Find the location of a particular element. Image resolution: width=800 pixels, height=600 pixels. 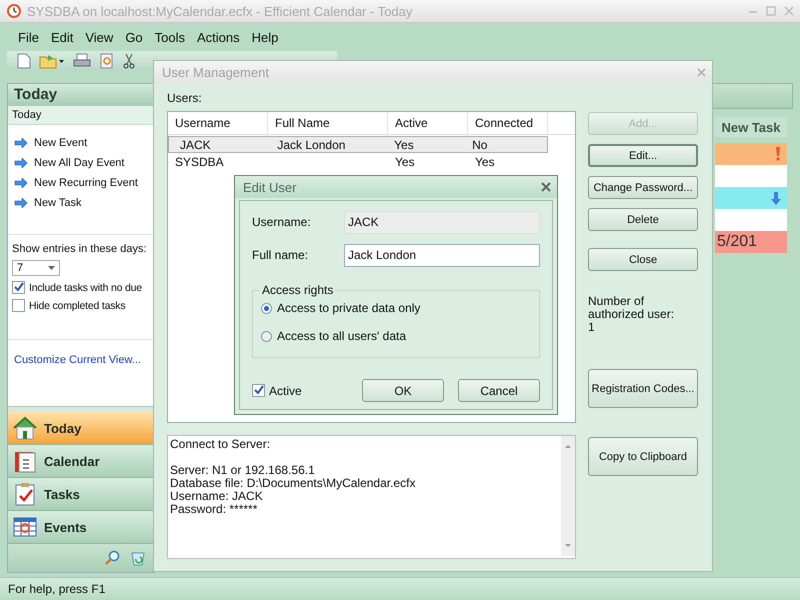

days-dropdown: 7 is located at coordinates (36, 268).